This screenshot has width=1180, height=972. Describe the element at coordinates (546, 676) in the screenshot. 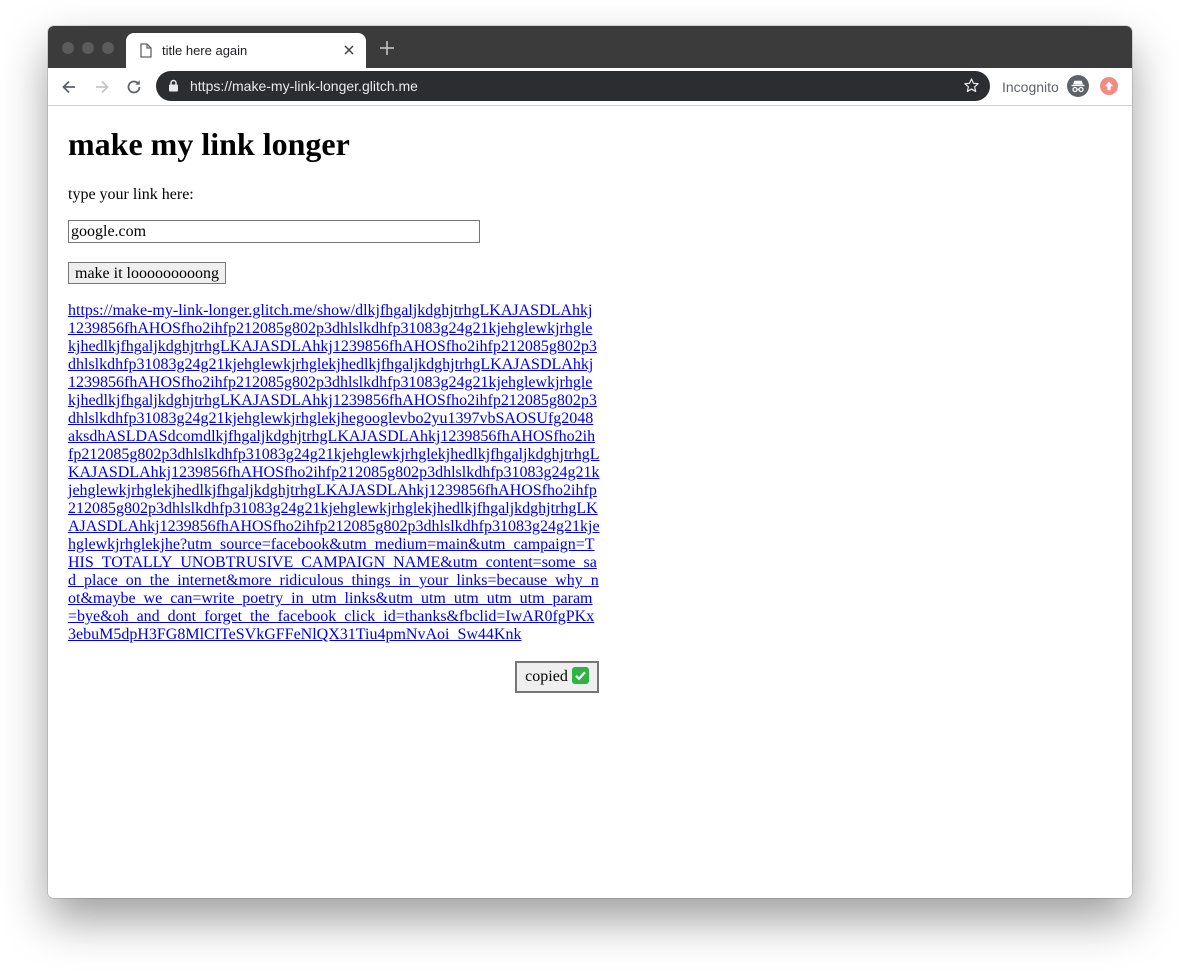

I see `copied-label: copied` at that location.